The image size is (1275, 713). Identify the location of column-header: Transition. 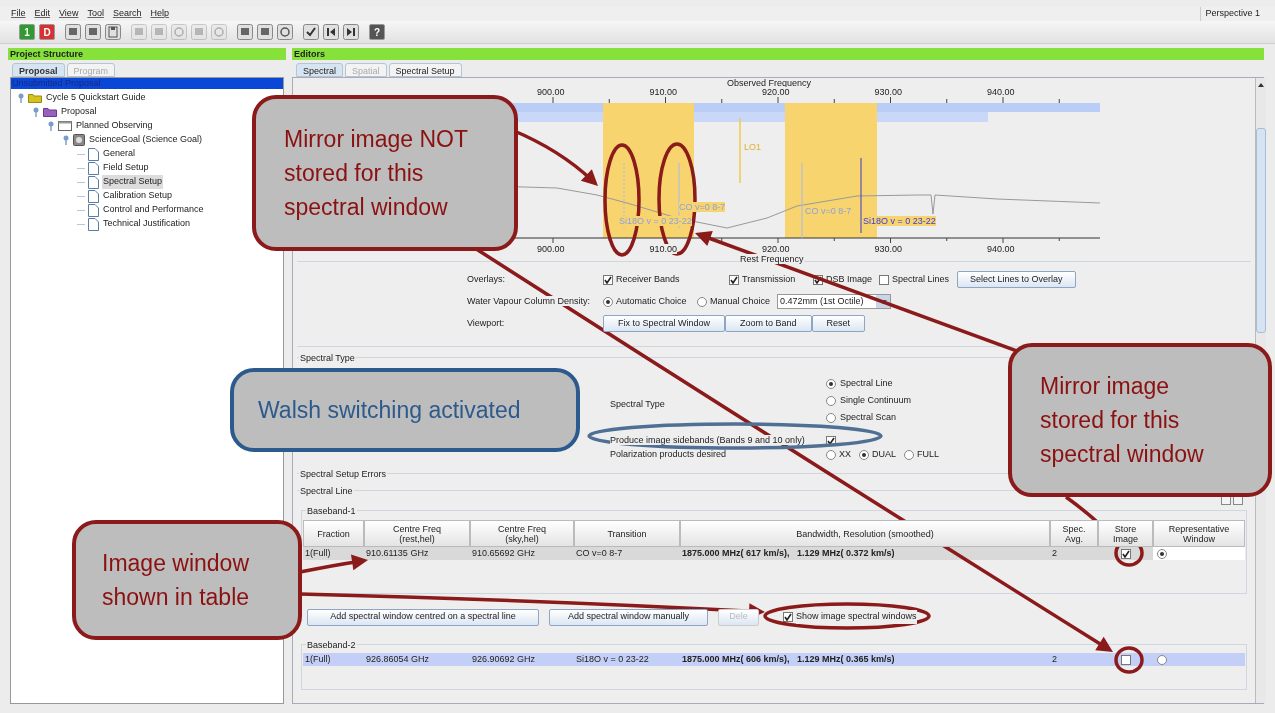
(627, 533).